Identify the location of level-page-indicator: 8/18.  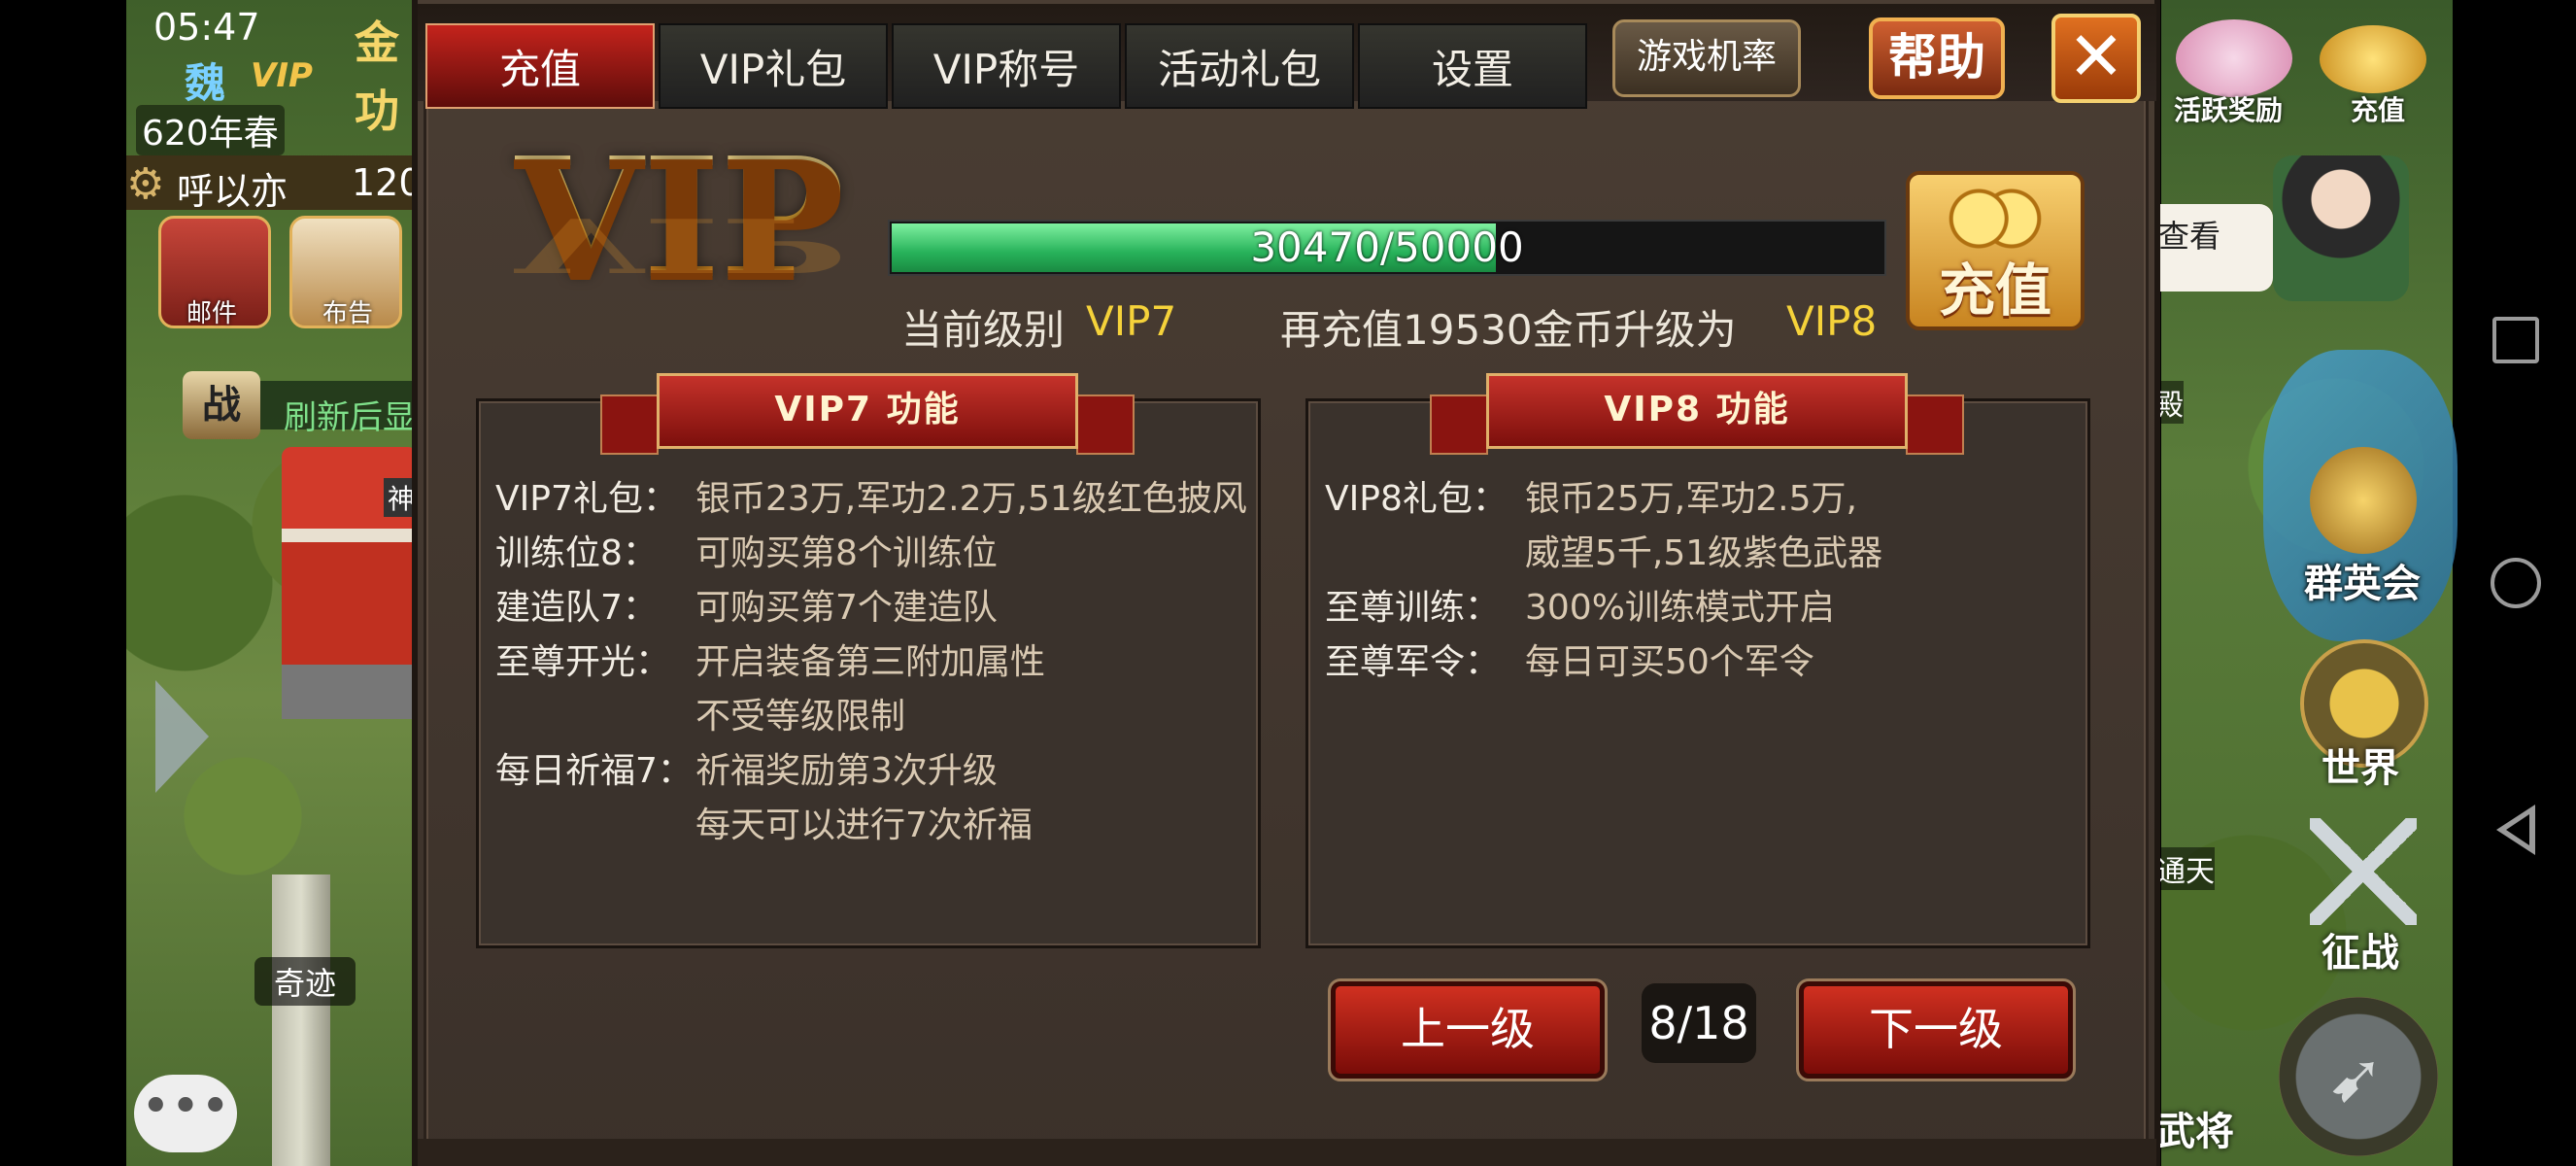
(1699, 1023).